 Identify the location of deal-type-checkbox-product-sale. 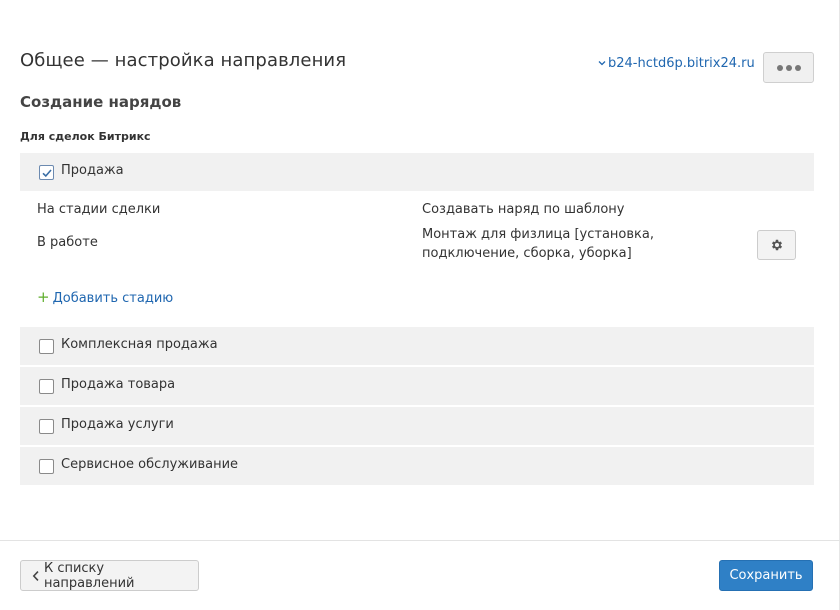
(46, 386).